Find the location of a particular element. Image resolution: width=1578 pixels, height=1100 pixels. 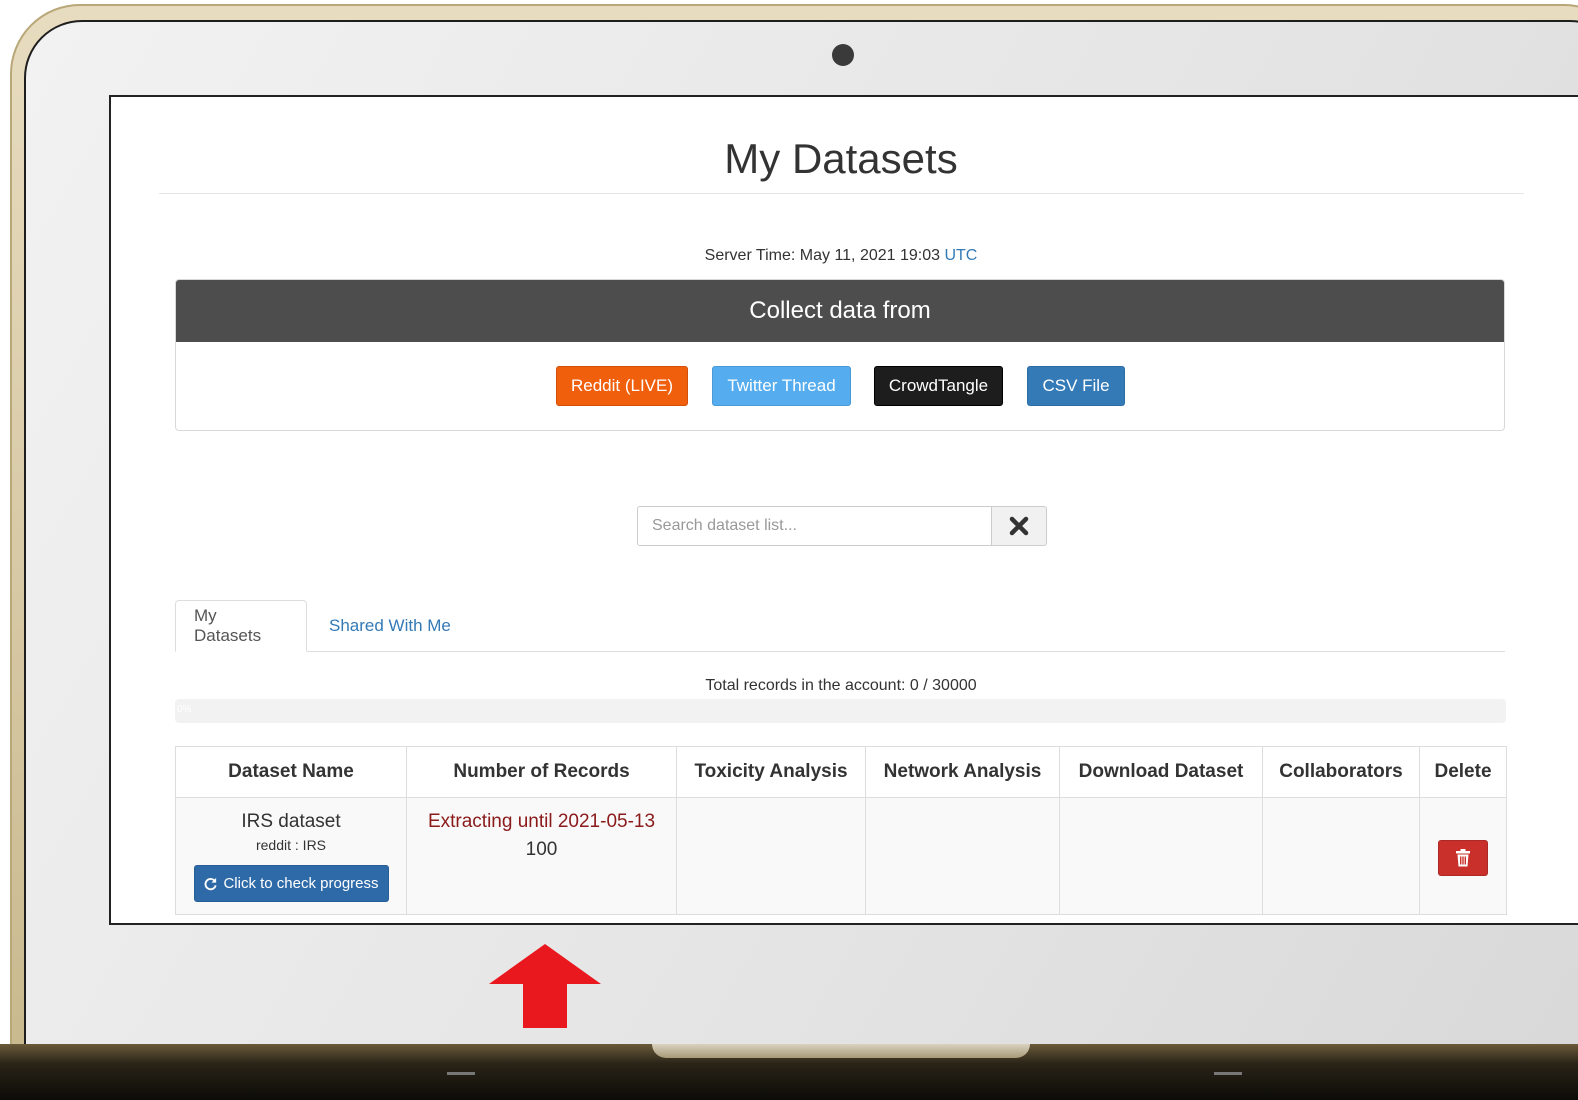

tab-my-datasets: My Datasets is located at coordinates (241, 626).